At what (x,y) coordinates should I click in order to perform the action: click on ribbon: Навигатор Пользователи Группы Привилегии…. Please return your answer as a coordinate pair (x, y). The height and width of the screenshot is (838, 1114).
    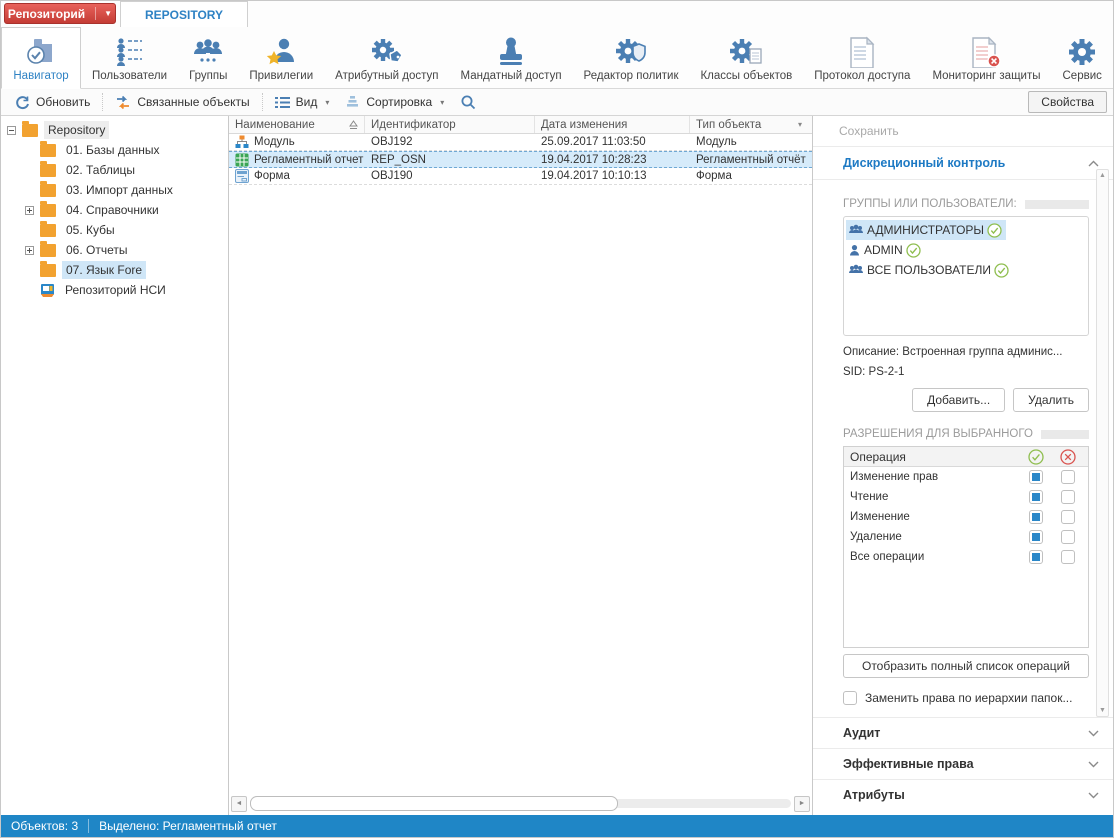
    Looking at the image, I should click on (557, 58).